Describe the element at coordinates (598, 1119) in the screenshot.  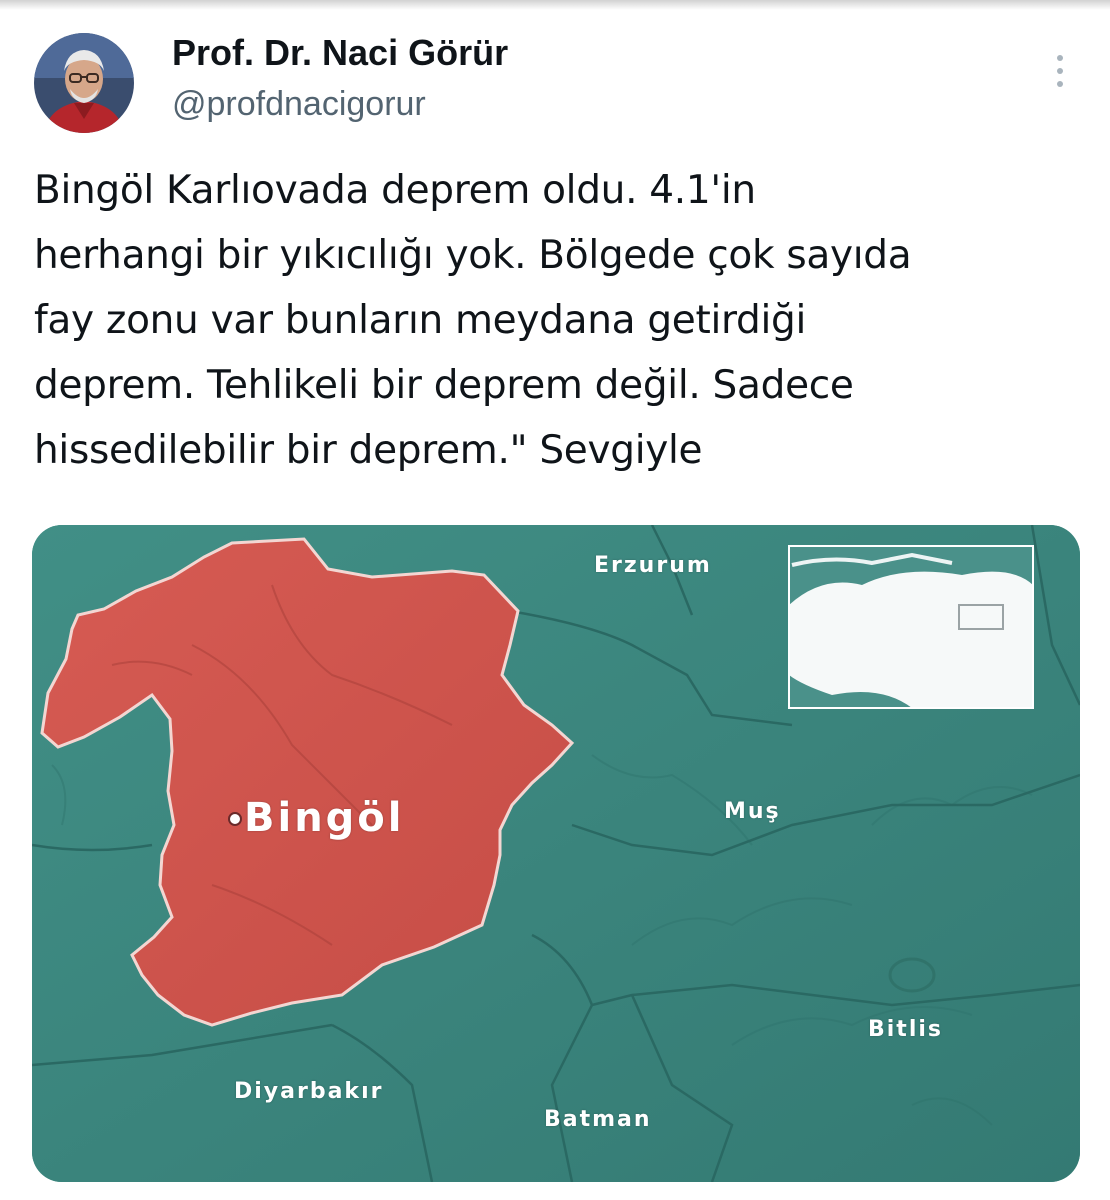
I see `label-batman: Batman` at that location.